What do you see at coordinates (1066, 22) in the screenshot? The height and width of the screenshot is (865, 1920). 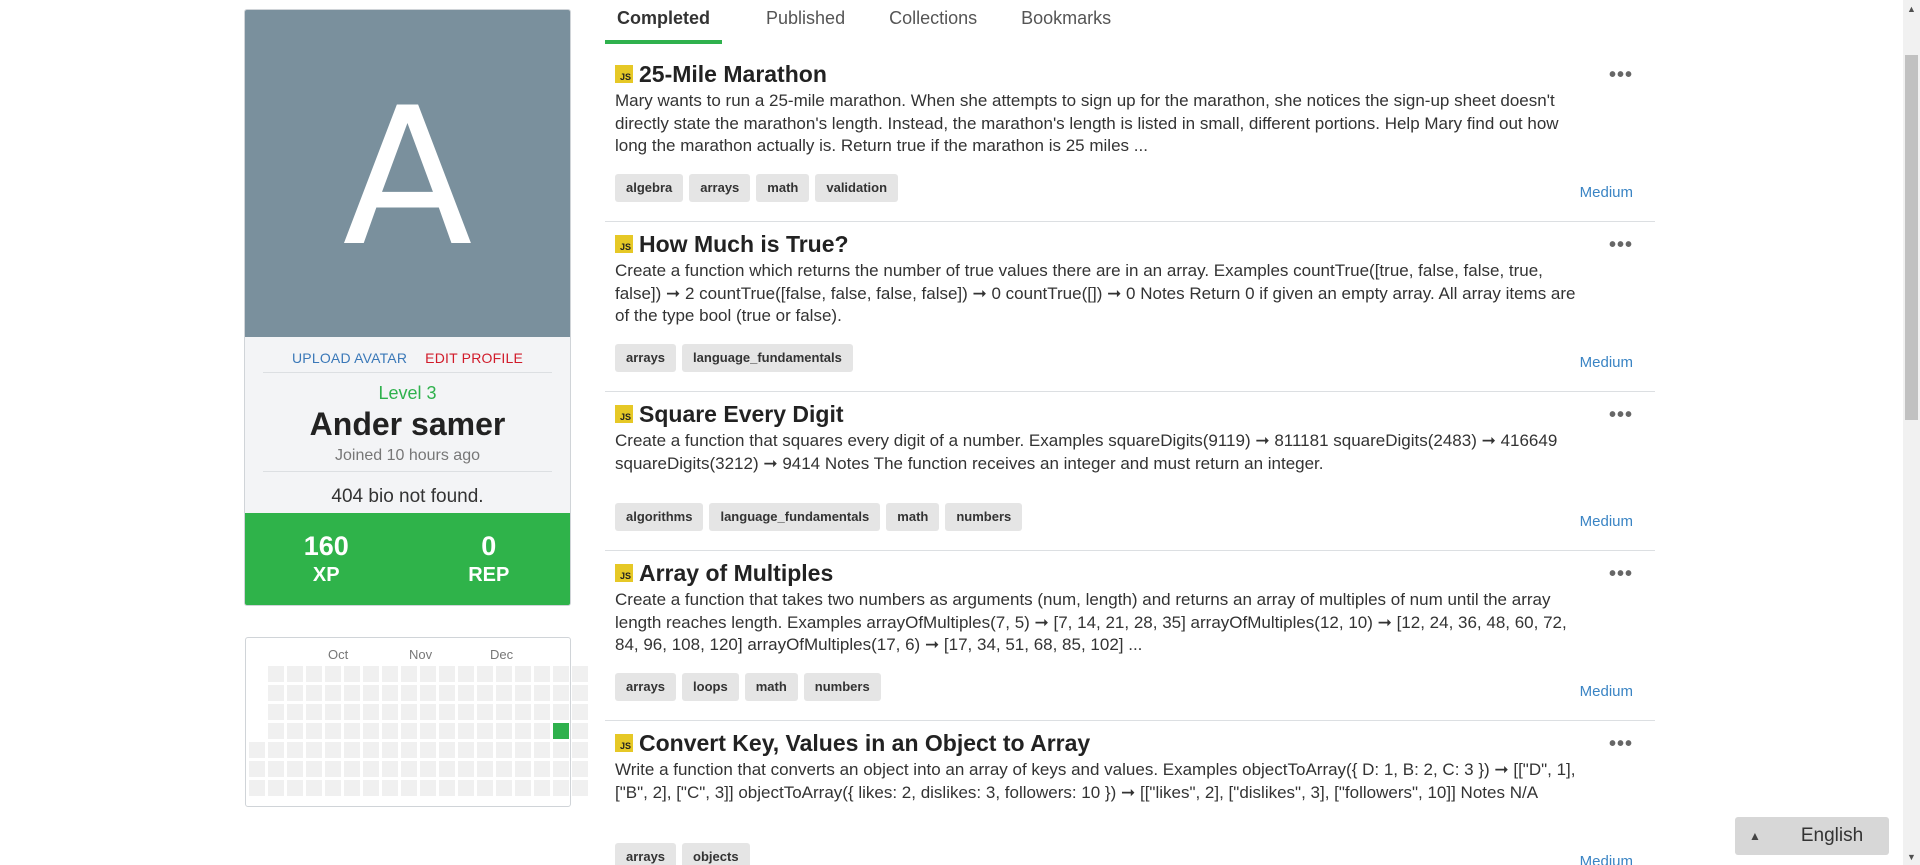 I see `tab-bookmarks: Bookmarks` at bounding box center [1066, 22].